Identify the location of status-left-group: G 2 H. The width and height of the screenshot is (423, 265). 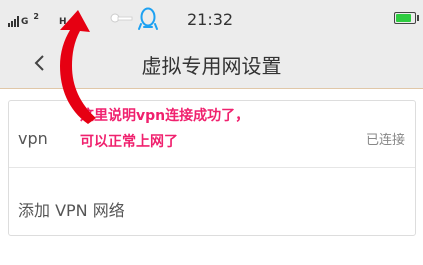
(40, 18).